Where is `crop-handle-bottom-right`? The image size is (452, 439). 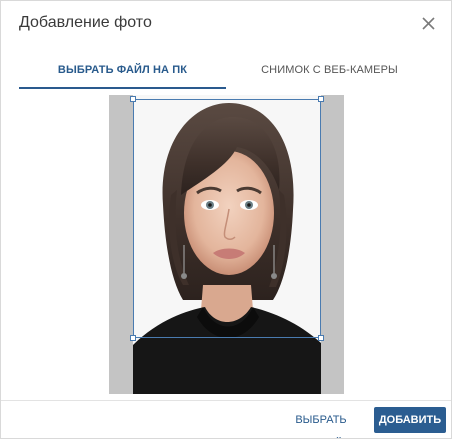 crop-handle-bottom-right is located at coordinates (321, 338).